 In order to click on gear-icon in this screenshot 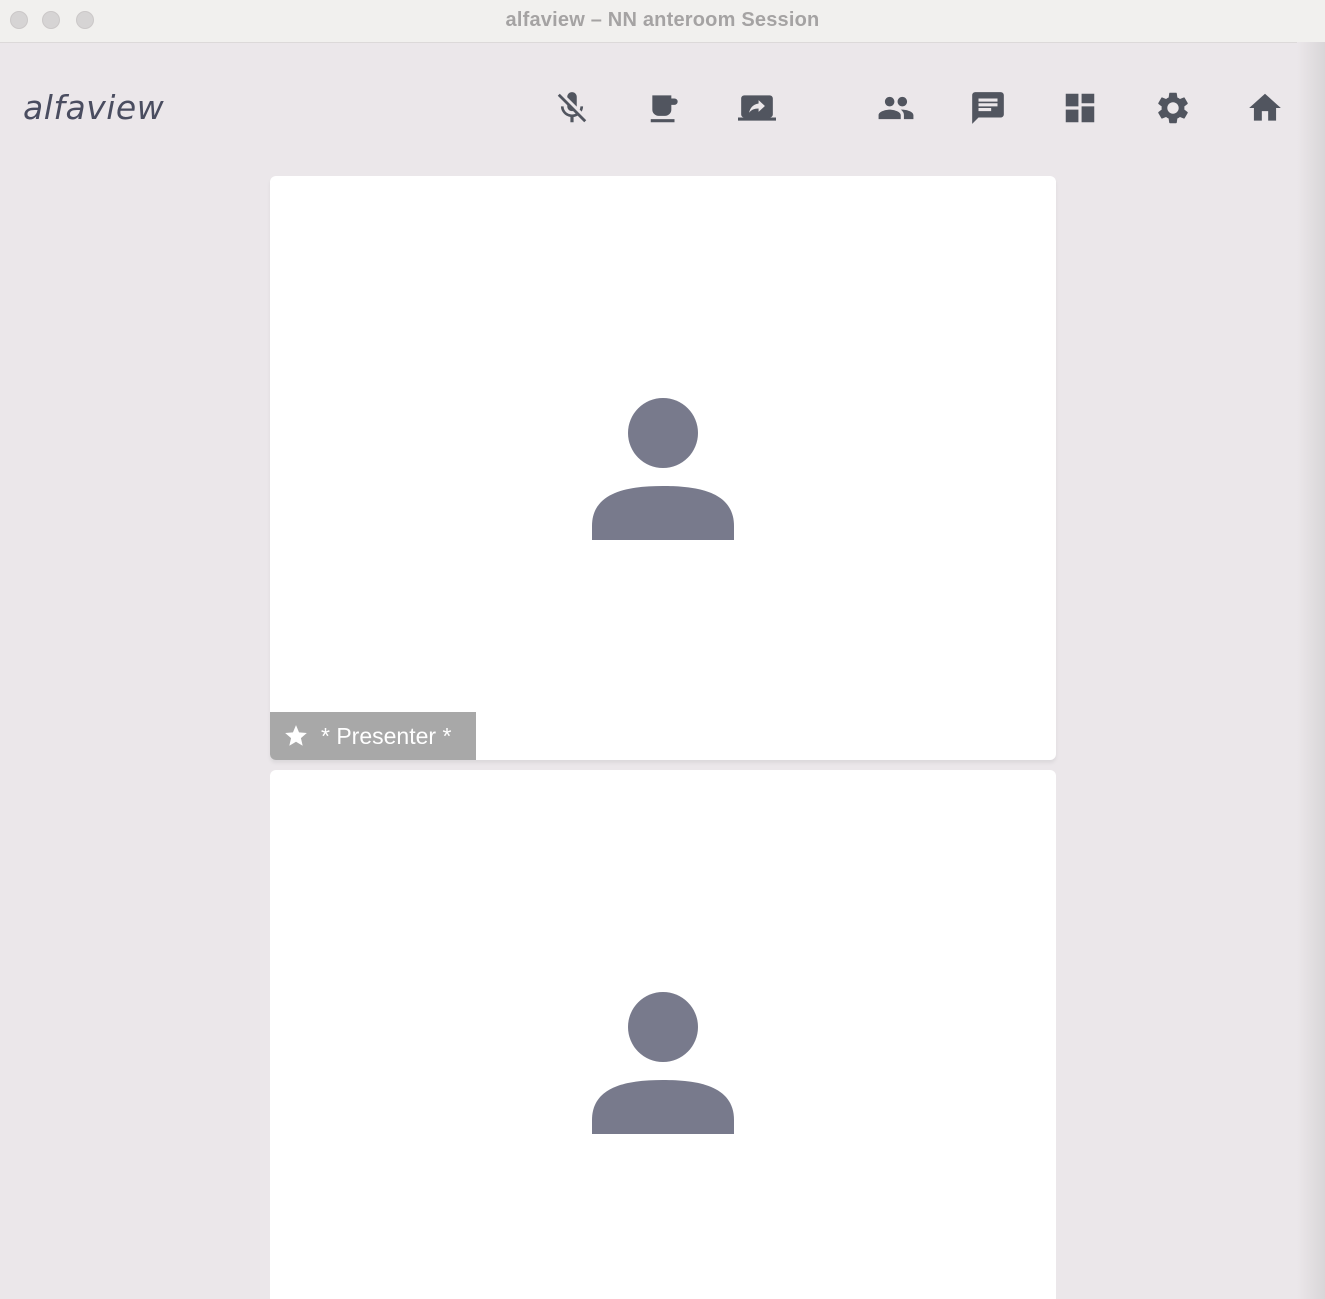, I will do `click(1173, 110)`.